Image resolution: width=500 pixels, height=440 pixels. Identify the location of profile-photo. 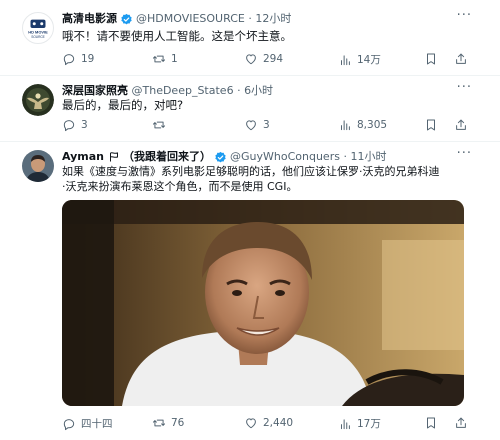
(38, 166).